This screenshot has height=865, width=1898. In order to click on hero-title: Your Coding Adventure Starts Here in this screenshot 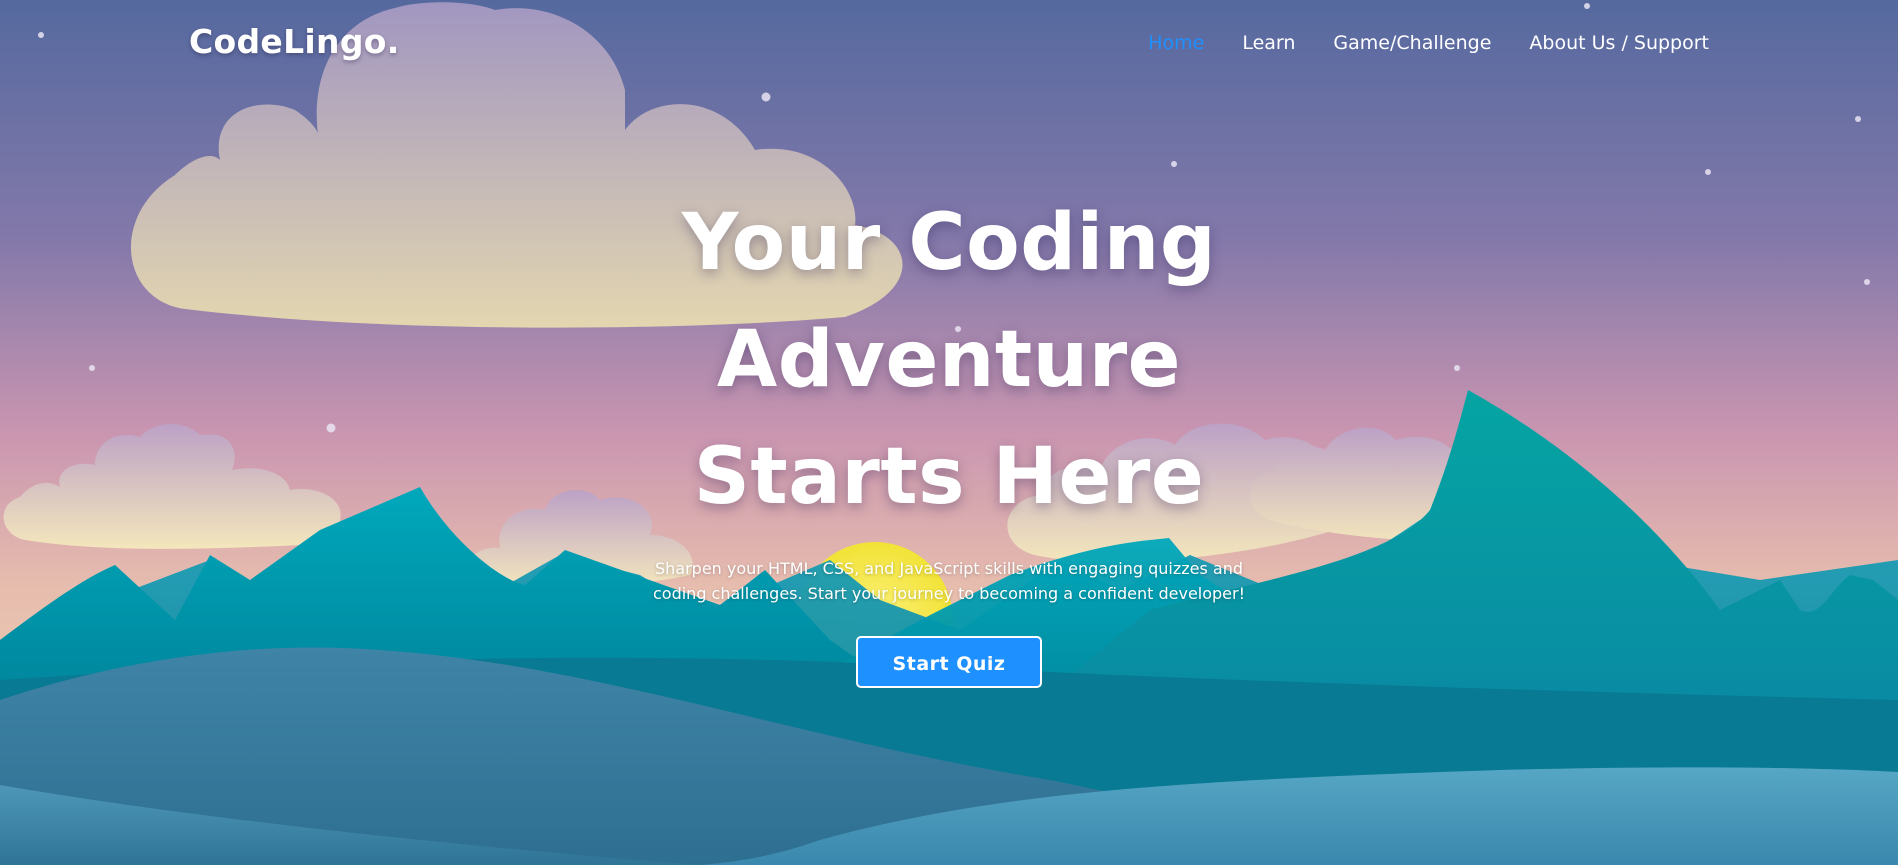, I will do `click(949, 360)`.